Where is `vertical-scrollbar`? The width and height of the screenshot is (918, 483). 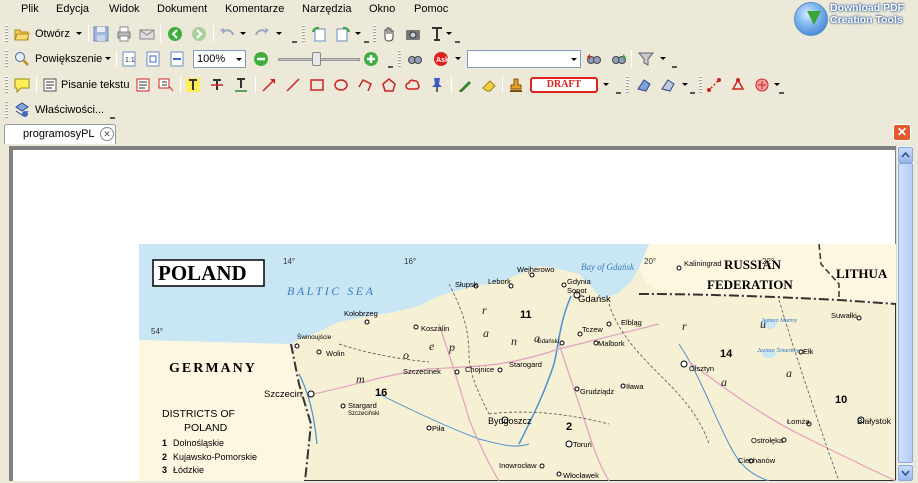
vertical-scrollbar is located at coordinates (904, 313).